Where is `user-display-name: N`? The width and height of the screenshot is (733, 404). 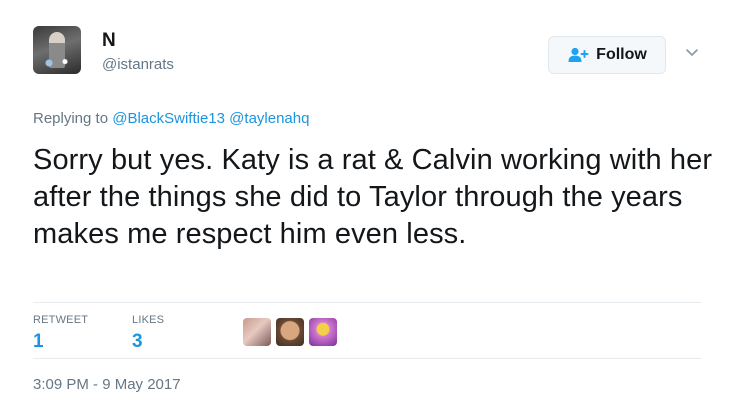 user-display-name: N is located at coordinates (109, 41).